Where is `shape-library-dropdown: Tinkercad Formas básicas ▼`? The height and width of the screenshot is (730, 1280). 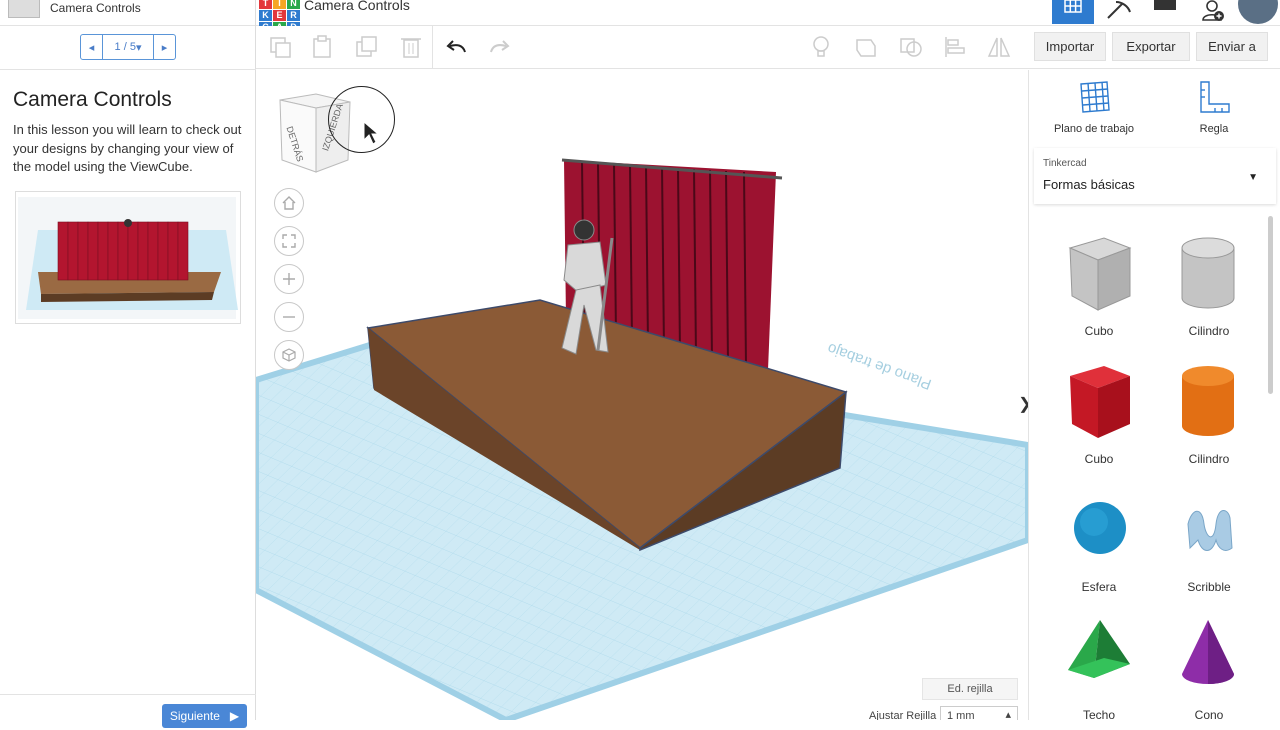
shape-library-dropdown: Tinkercad Formas básicas ▼ is located at coordinates (1155, 176).